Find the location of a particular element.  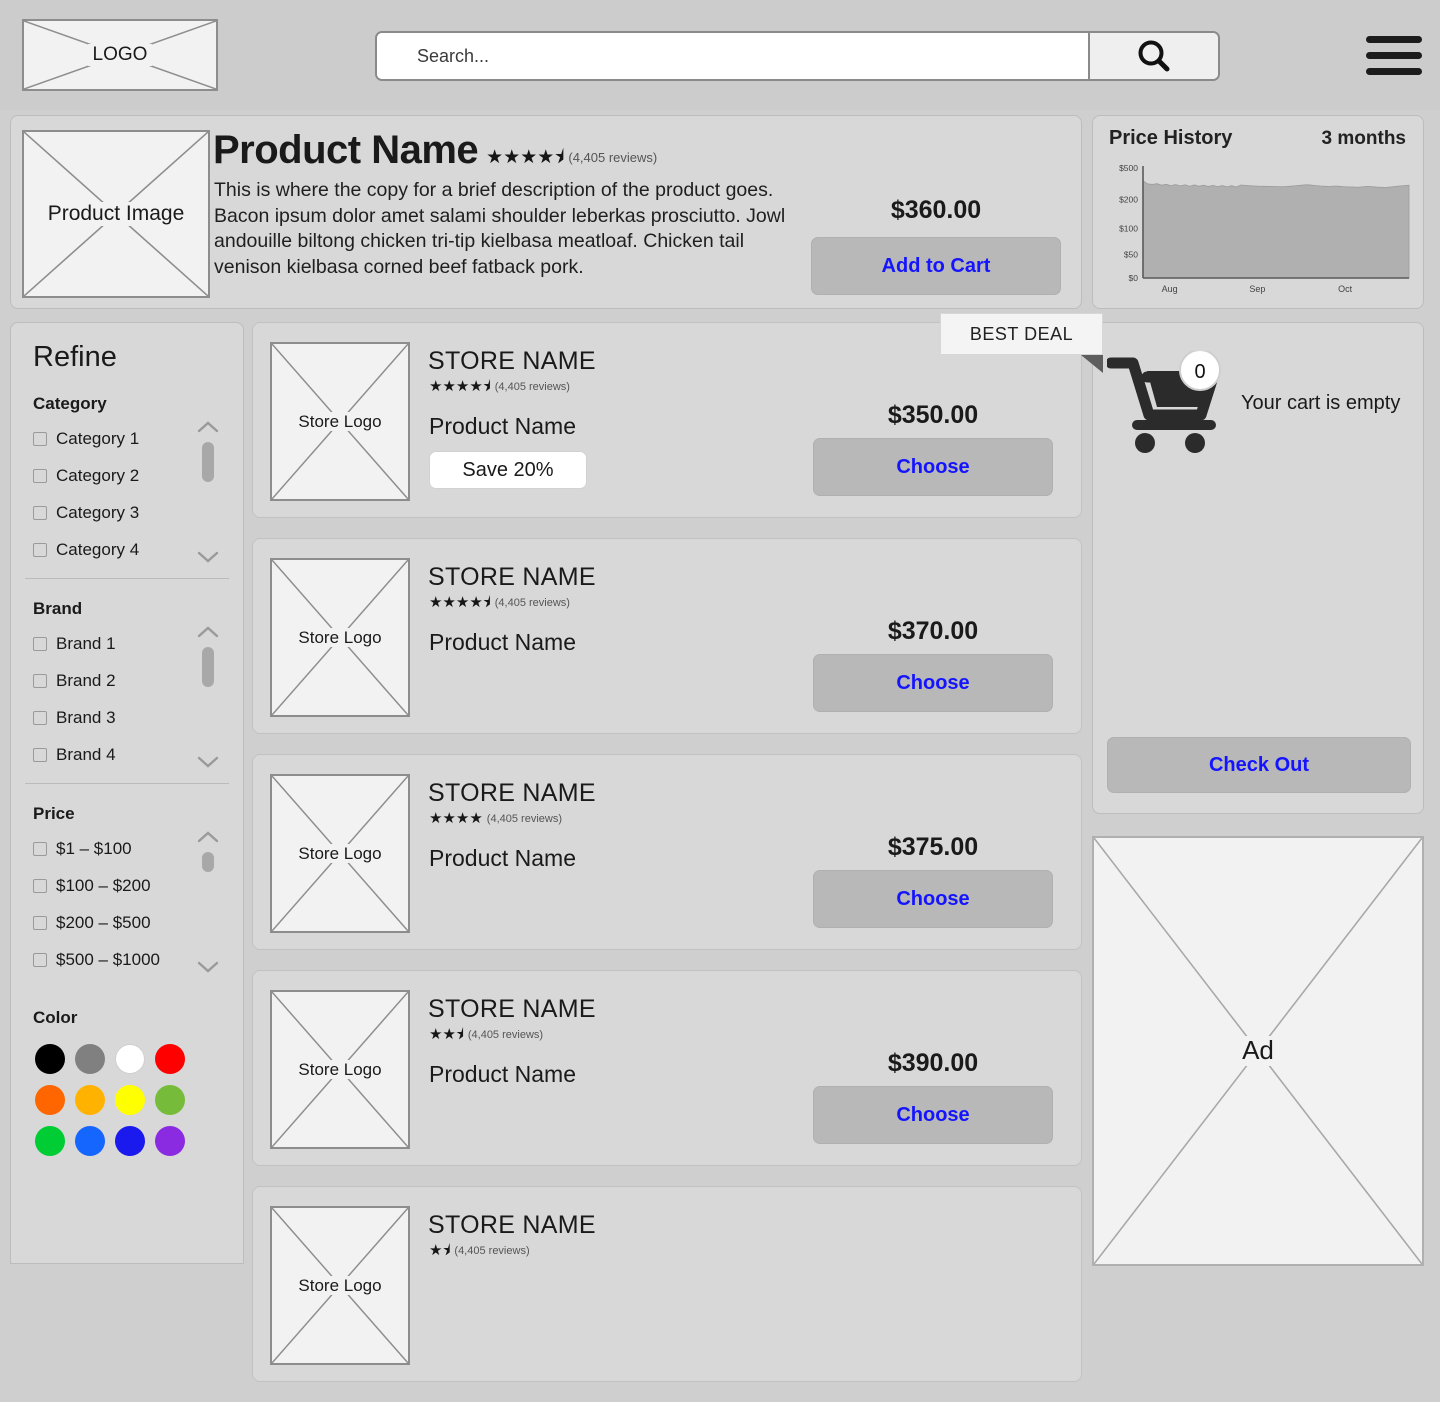

facet-option-label: Brand 3 is located at coordinates (86, 717).